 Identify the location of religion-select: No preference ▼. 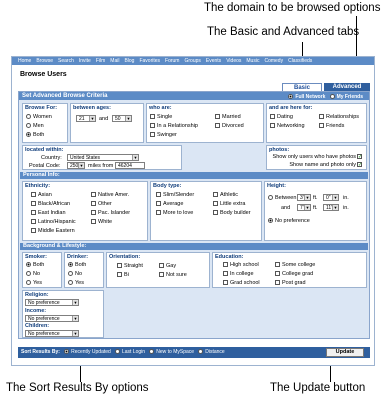
(52, 302).